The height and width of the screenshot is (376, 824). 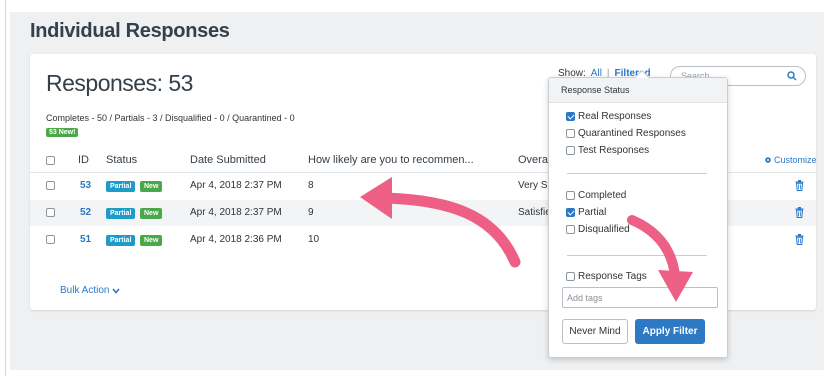 I want to click on responses-count-title: Responses: 53, so click(x=119, y=83).